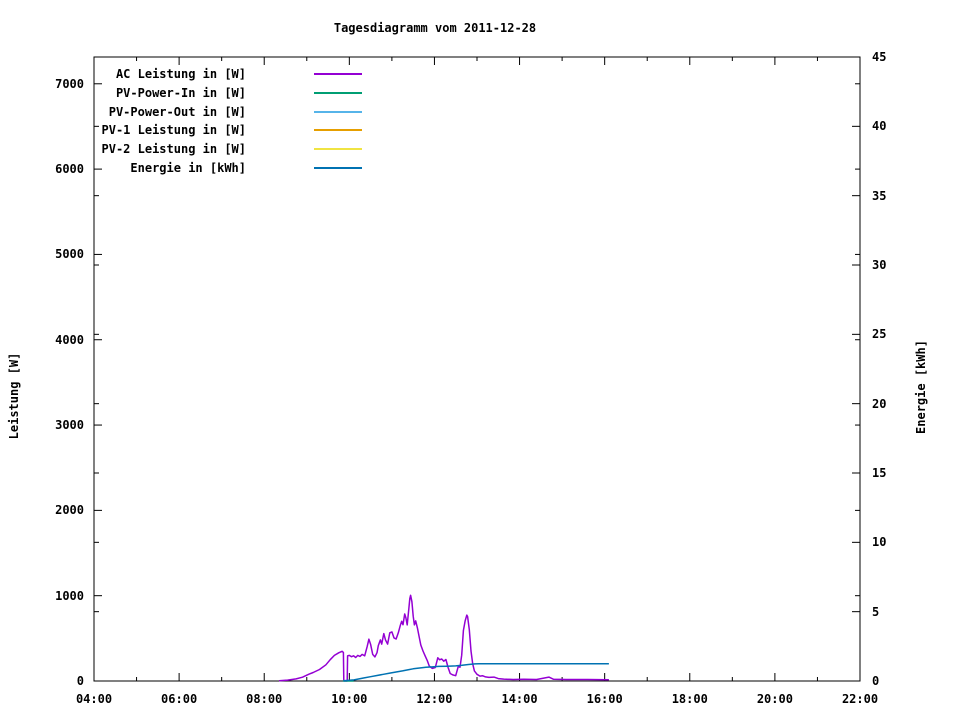 The width and height of the screenshot is (960, 720). Describe the element at coordinates (879, 473) in the screenshot. I see `y-right-tick-label: 15` at that location.